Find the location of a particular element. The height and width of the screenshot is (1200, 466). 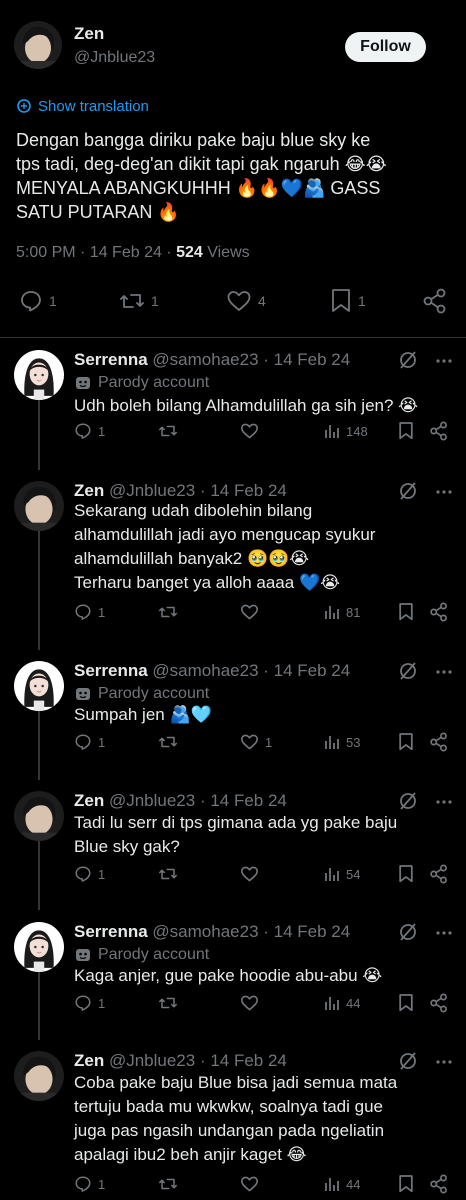

show-translation-link: Show translation is located at coordinates (82, 106).